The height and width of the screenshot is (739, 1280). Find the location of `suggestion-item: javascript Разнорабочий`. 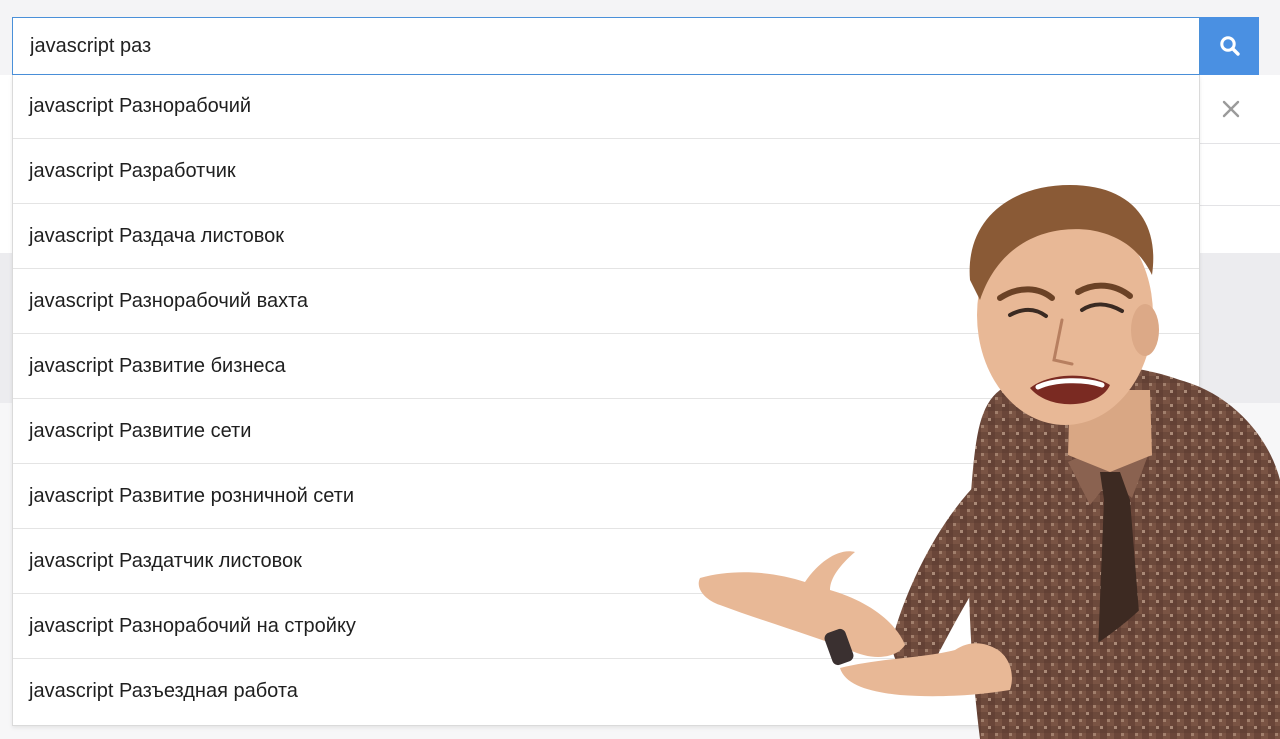

suggestion-item: javascript Разнорабочий is located at coordinates (606, 107).